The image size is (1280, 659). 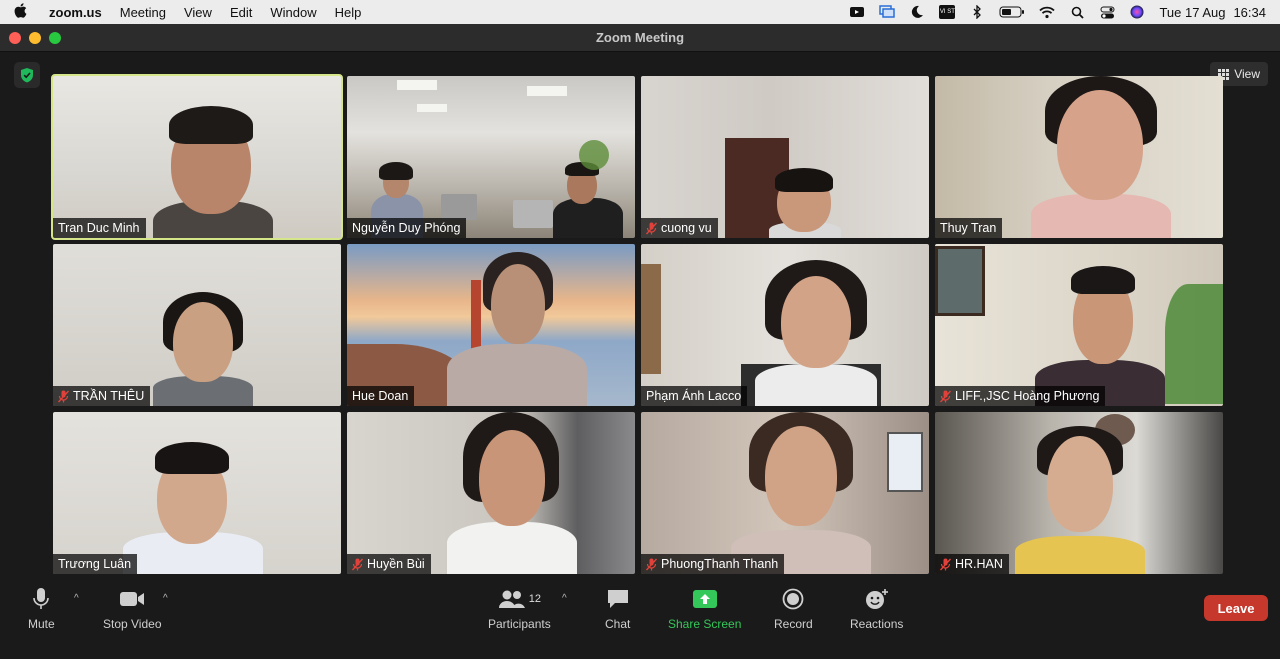 What do you see at coordinates (76, 598) in the screenshot?
I see `audio-options-chevron-icon: ^` at bounding box center [76, 598].